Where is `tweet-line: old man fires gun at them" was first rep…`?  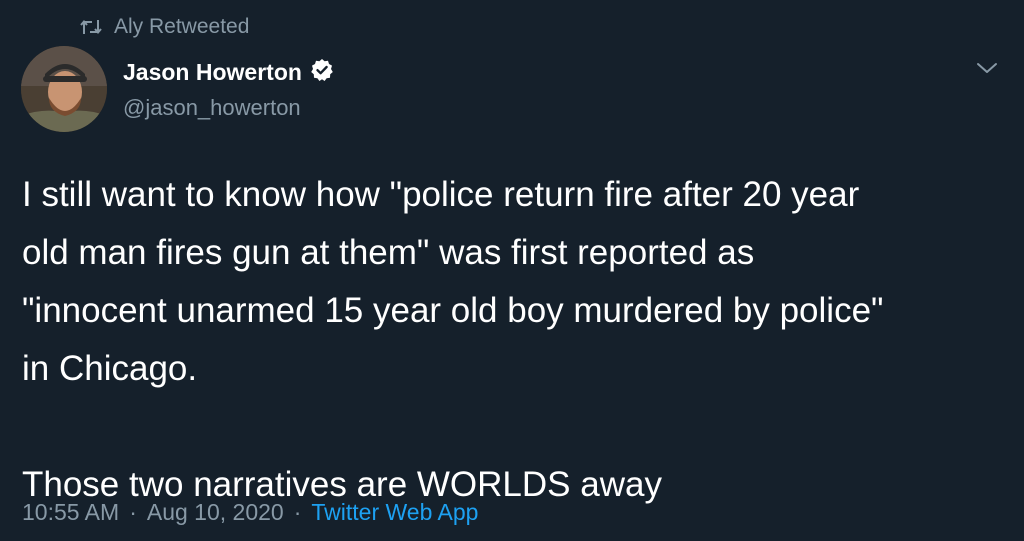
tweet-line: old man fires gun at them" was first rep… is located at coordinates (388, 252).